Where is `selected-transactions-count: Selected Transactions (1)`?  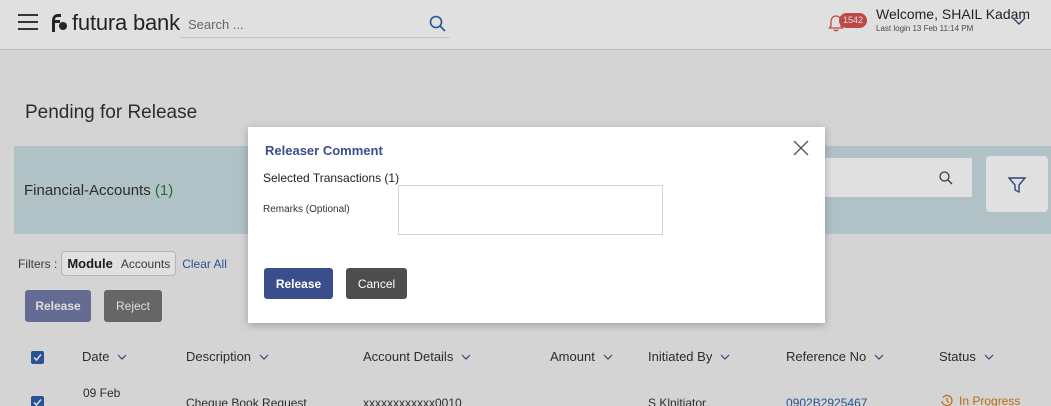 selected-transactions-count: Selected Transactions (1) is located at coordinates (331, 178).